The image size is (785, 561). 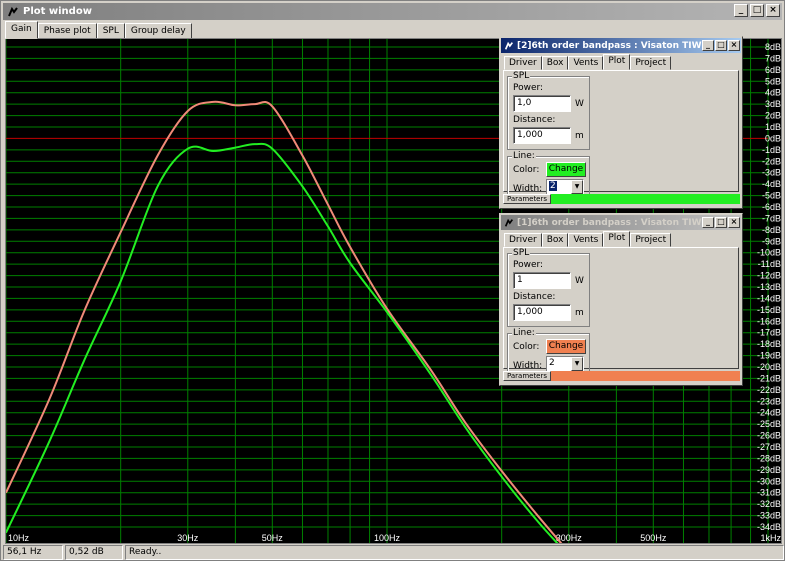 I want to click on x-tick-label: 1kHz, so click(x=770, y=538).